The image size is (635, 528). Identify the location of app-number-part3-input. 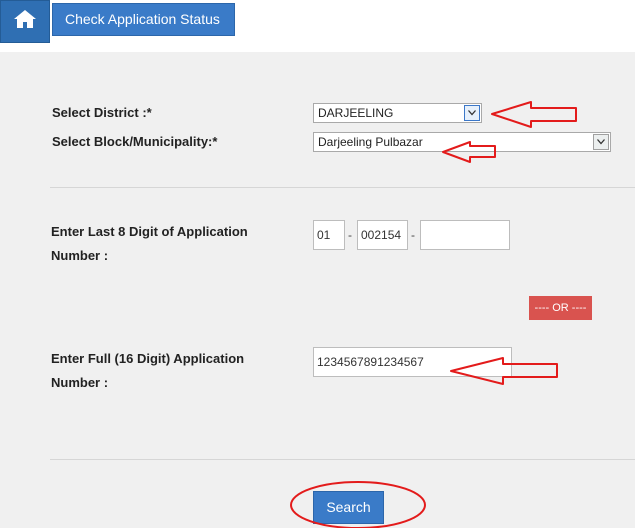
(465, 235).